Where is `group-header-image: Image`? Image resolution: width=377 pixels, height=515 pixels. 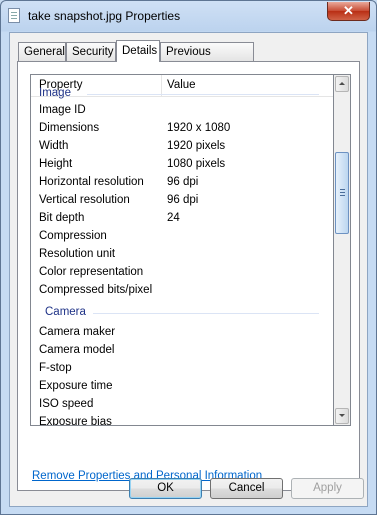
group-header-image: Image is located at coordinates (55, 93).